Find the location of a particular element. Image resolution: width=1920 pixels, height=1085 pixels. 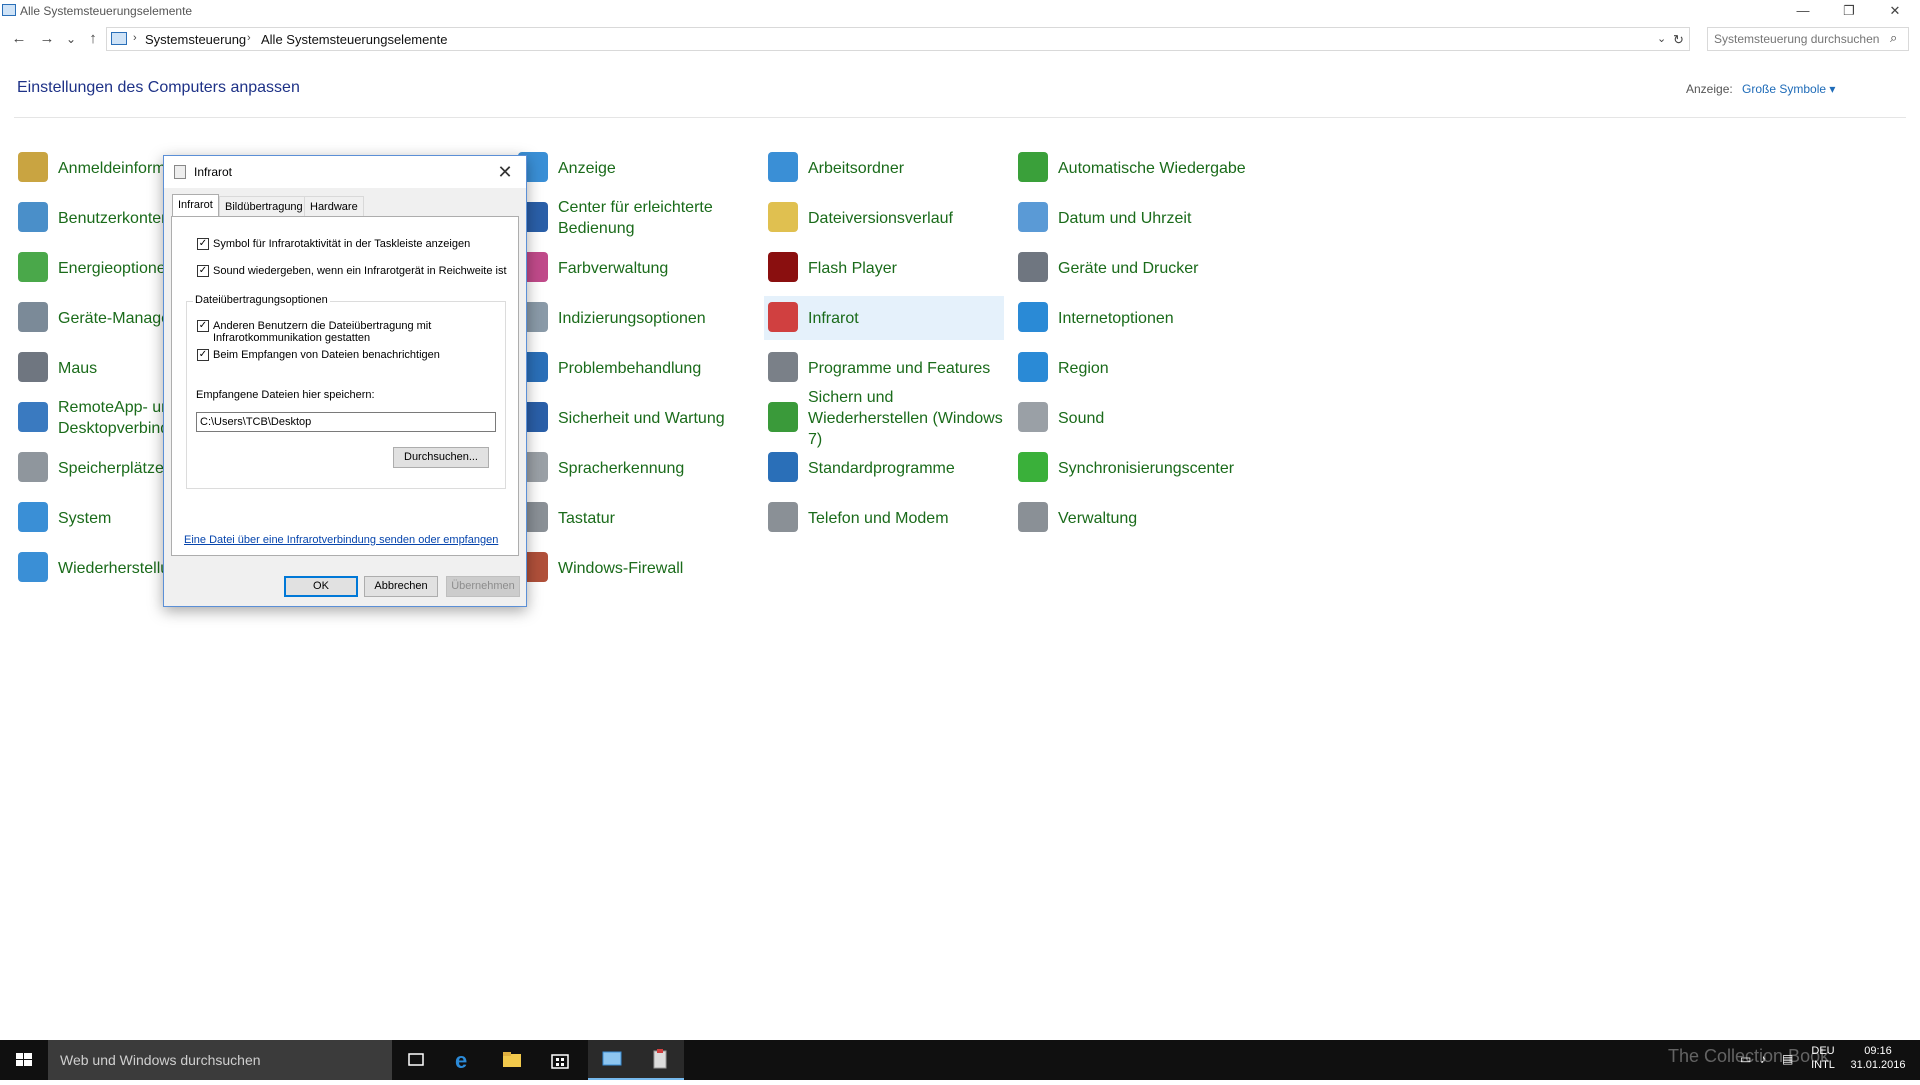

notification-icon: ▤ is located at coordinates (1787, 1059).